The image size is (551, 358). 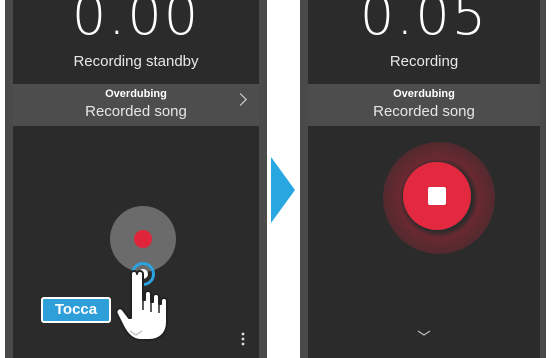 What do you see at coordinates (424, 23) in the screenshot?
I see `elapsed-time: 0.05` at bounding box center [424, 23].